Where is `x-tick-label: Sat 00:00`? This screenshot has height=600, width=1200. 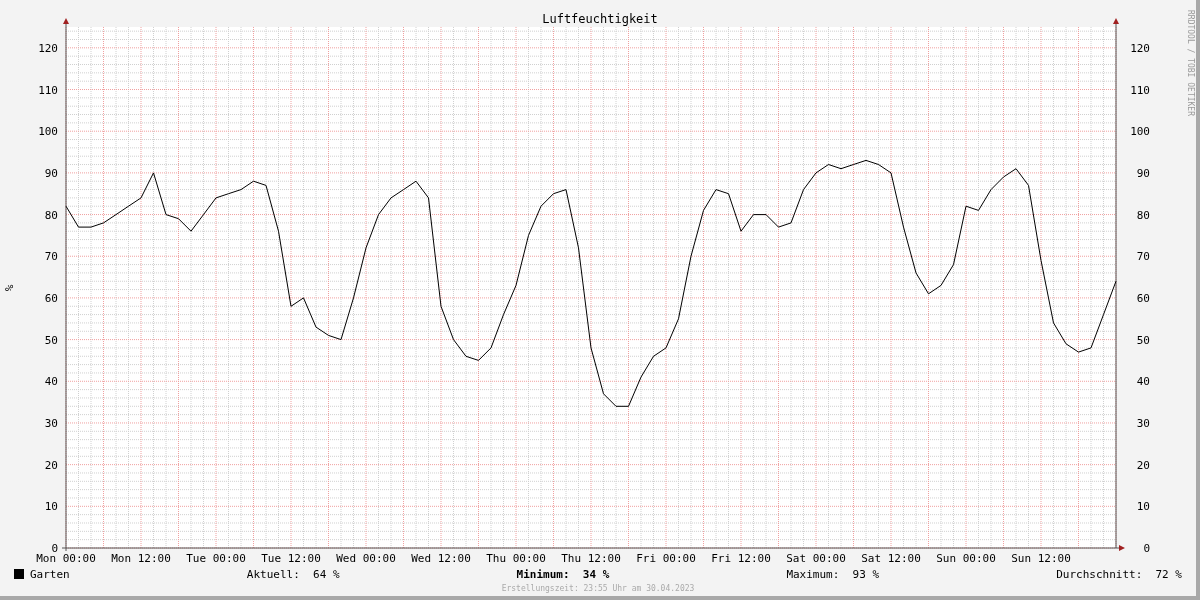
x-tick-label: Sat 00:00 is located at coordinates (816, 558).